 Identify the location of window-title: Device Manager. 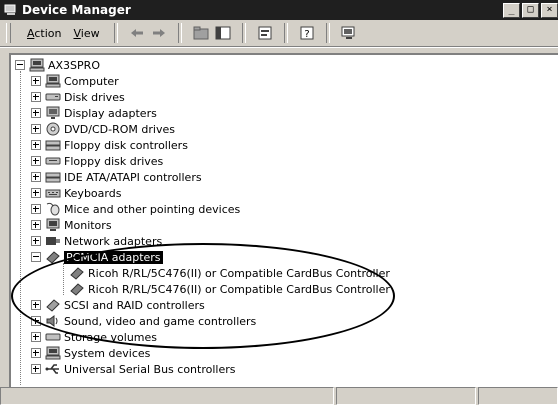
(76, 10).